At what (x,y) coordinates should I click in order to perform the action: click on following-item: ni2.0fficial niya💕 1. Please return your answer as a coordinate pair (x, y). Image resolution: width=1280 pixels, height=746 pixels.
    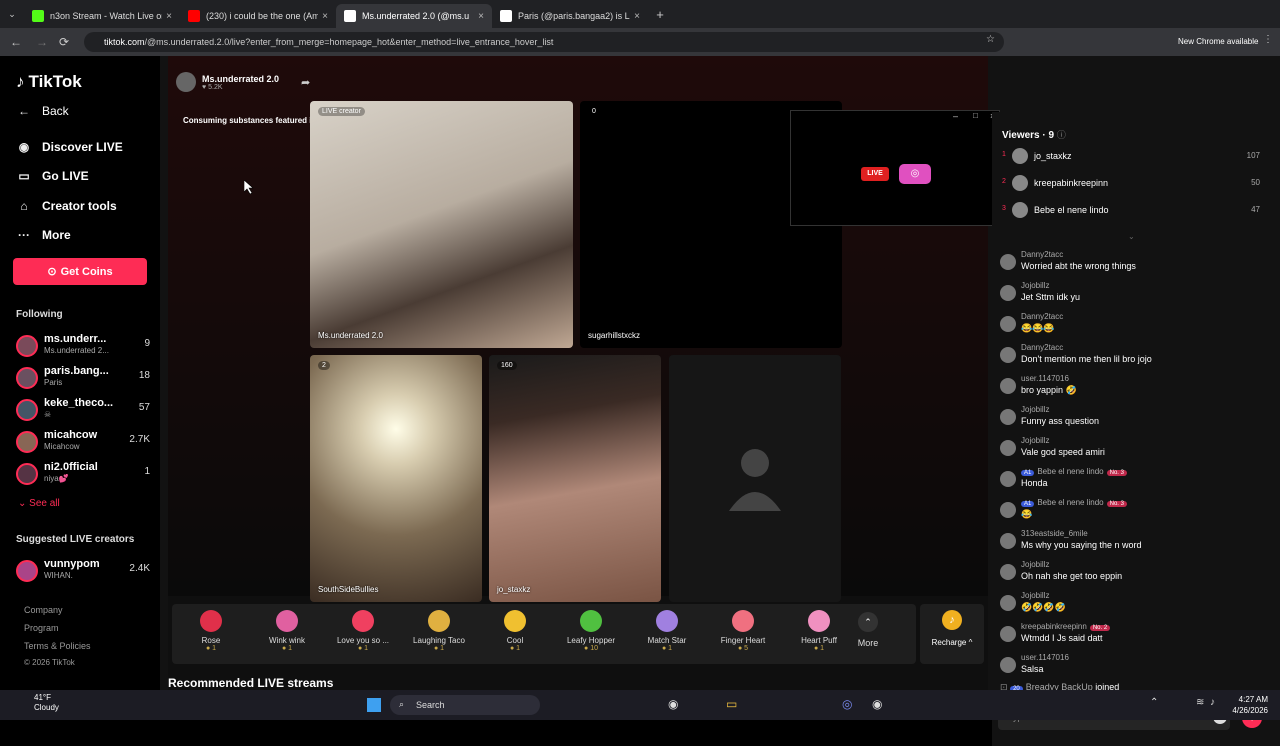
    Looking at the image, I should click on (83, 475).